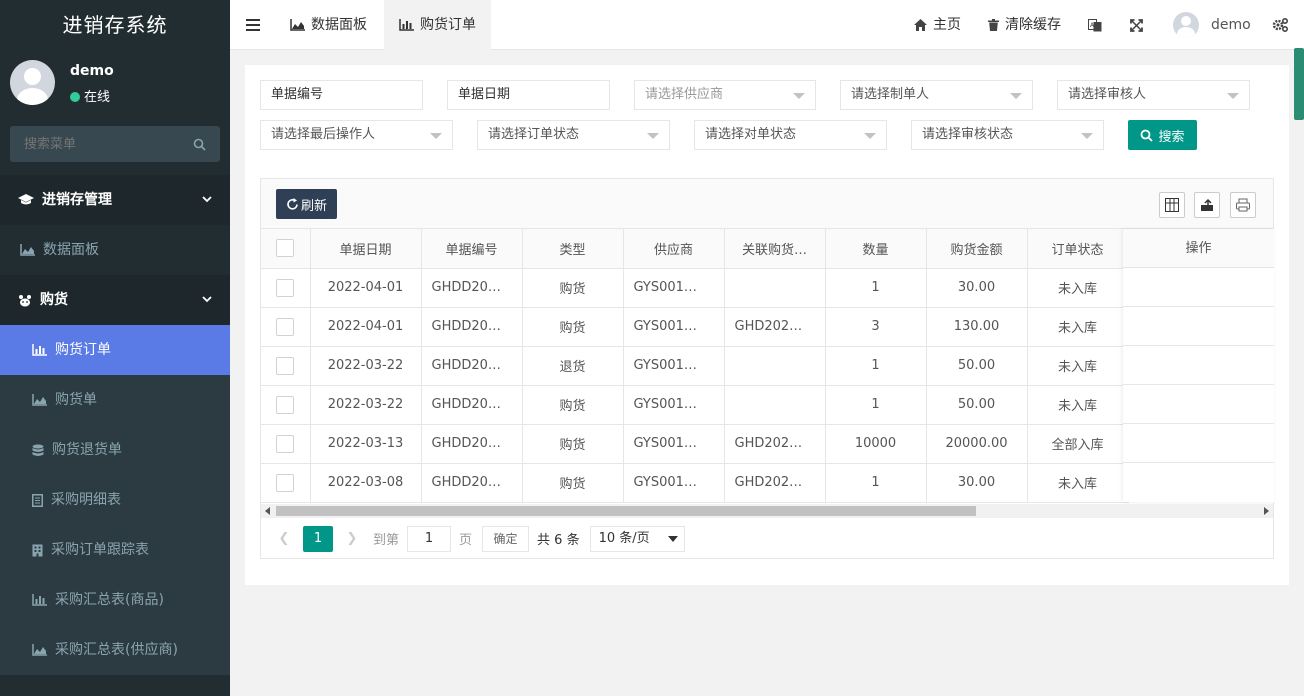  Describe the element at coordinates (318, 538) in the screenshot. I see `page-1-button: 1` at that location.